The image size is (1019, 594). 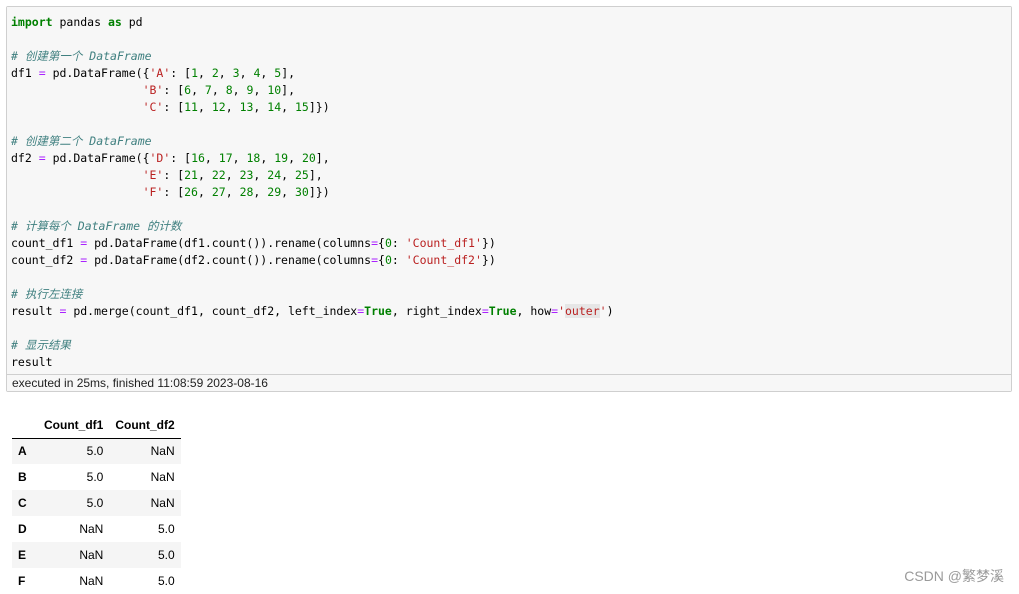 What do you see at coordinates (81, 141) in the screenshot?
I see `code-token: # 创建第二个 DataFrame` at bounding box center [81, 141].